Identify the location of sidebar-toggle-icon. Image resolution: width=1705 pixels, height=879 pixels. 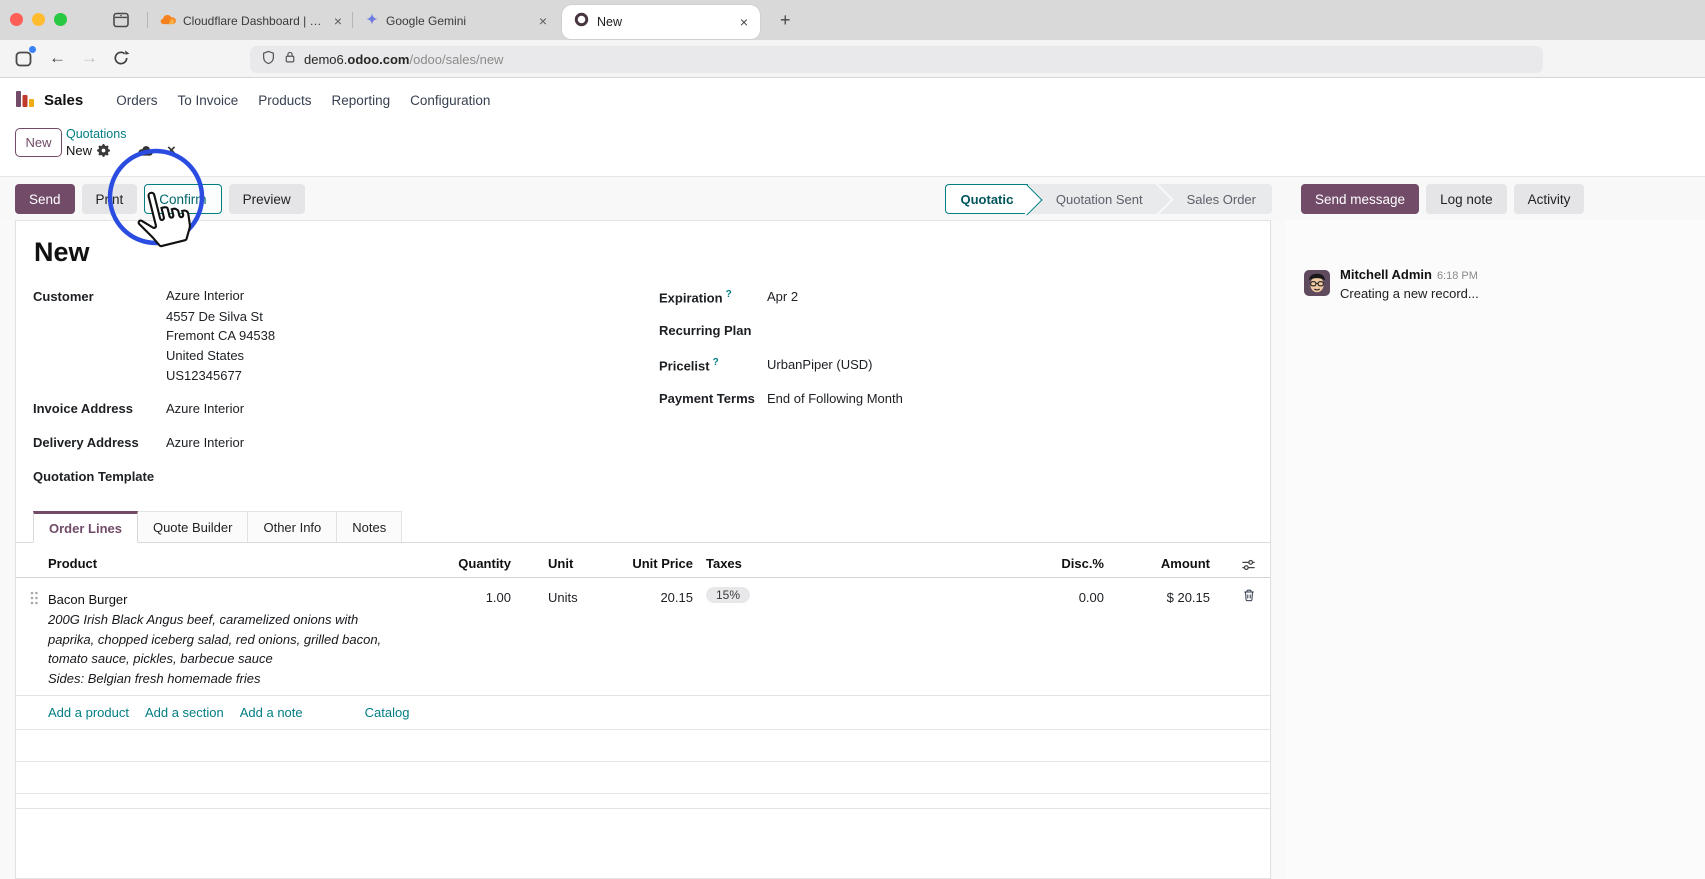
(121, 22).